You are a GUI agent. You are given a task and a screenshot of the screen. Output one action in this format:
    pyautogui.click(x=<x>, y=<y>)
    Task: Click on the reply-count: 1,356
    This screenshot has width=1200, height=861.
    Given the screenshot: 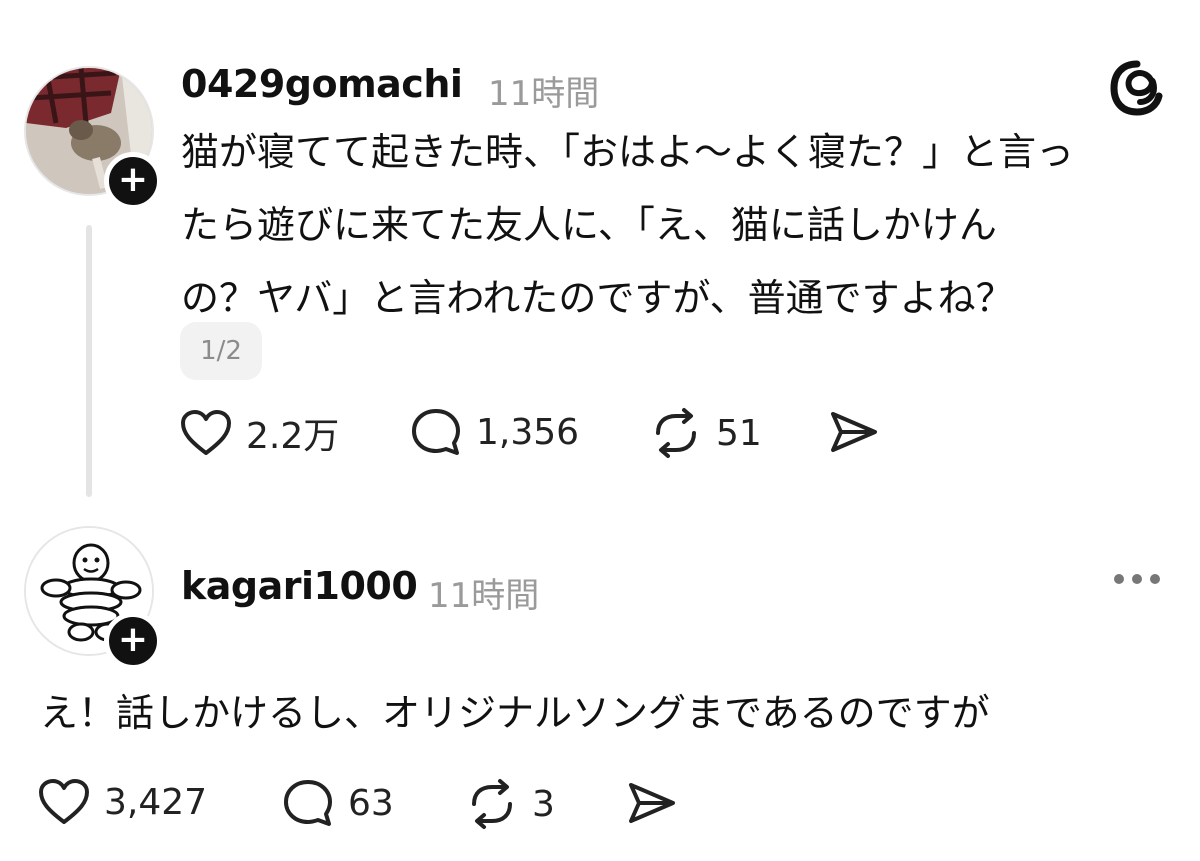 What is the action you would take?
    pyautogui.click(x=528, y=432)
    